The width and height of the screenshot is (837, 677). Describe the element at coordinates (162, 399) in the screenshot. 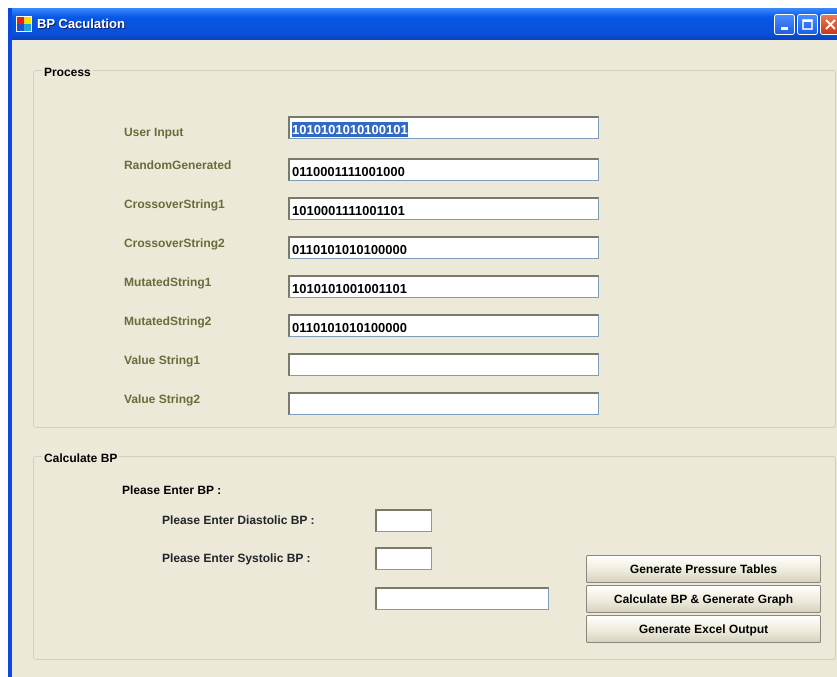

I see `field-label: Value String2` at that location.